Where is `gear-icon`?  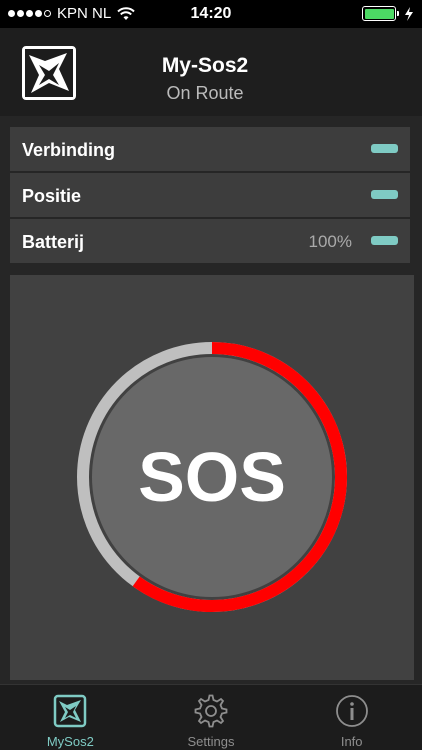
gear-icon is located at coordinates (211, 711).